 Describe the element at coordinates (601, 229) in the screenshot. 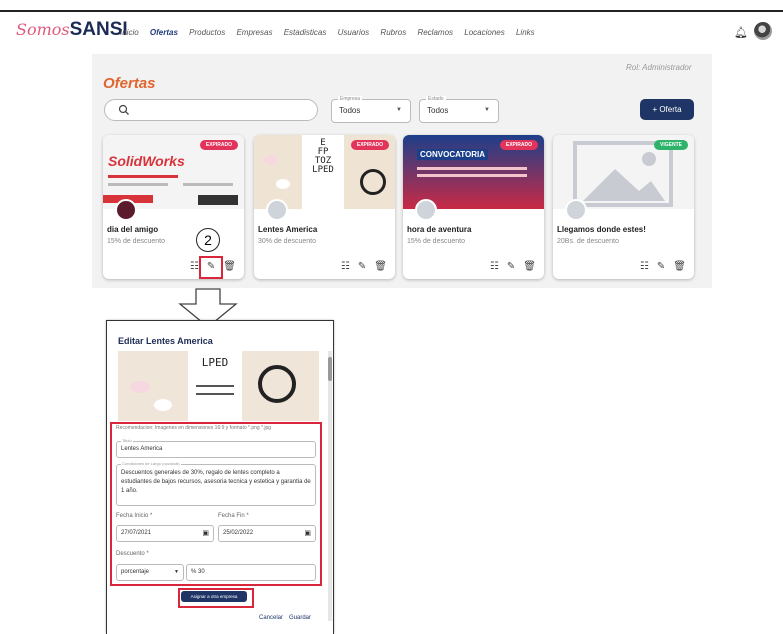

I see `offer-name: Llegamos donde estes!` at that location.